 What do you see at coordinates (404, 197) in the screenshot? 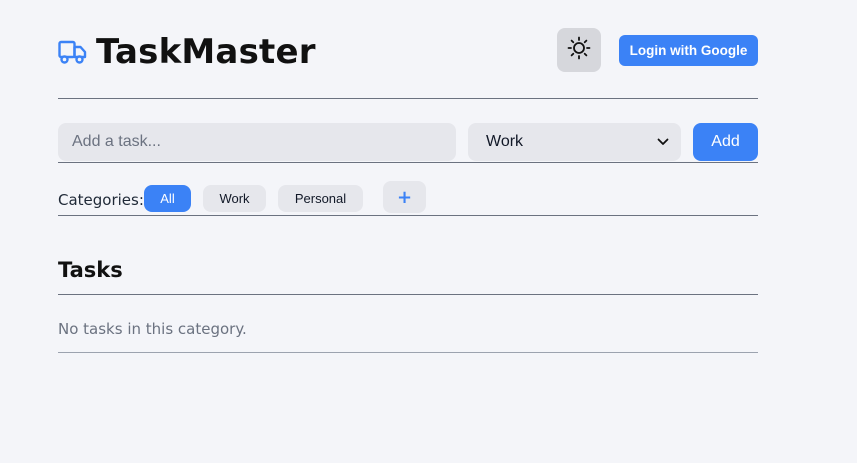
I see `add-category-button: +` at bounding box center [404, 197].